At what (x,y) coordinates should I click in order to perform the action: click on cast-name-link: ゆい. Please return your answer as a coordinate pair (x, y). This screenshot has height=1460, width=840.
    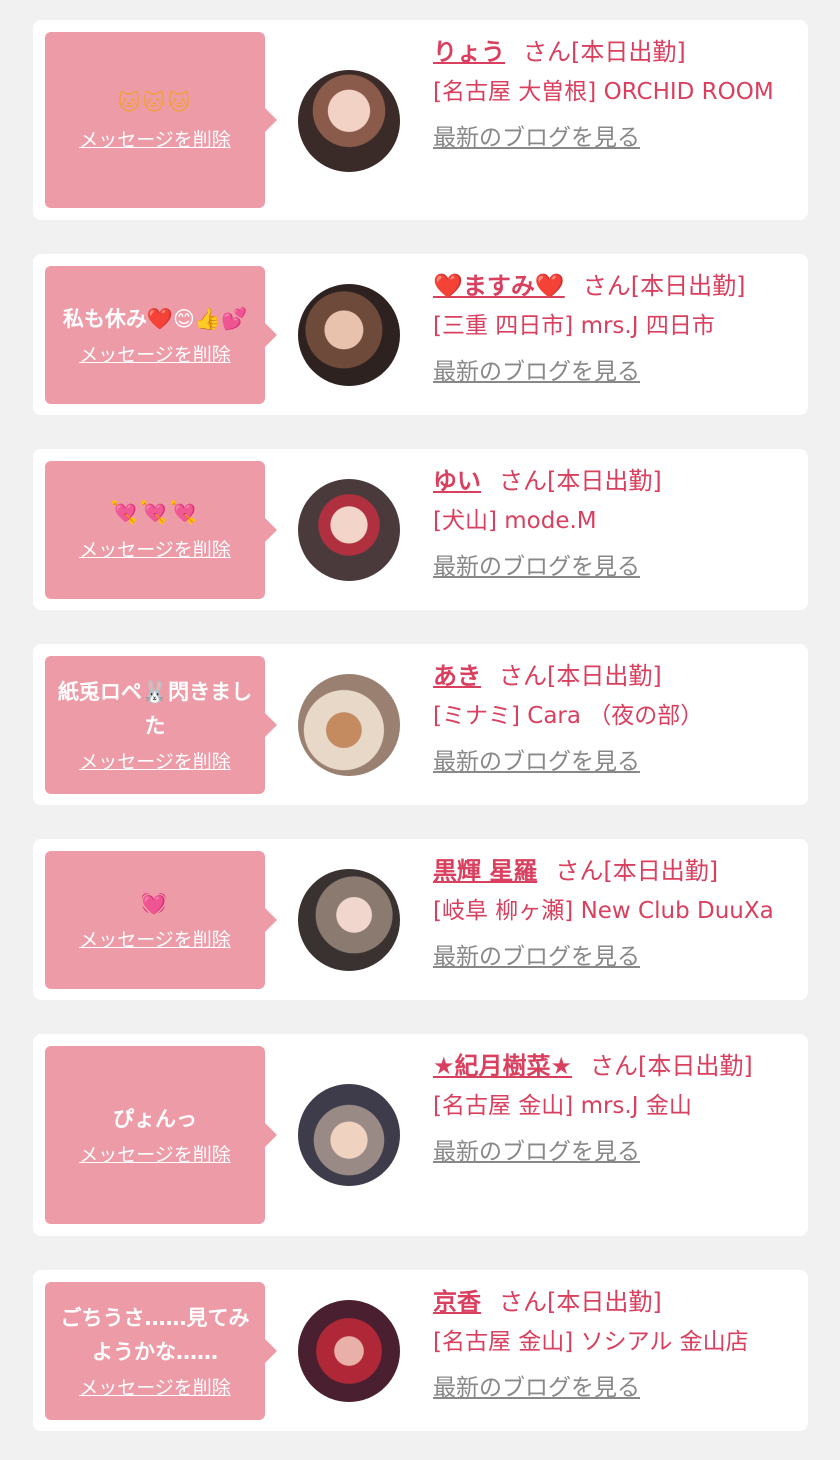
    Looking at the image, I should click on (457, 481).